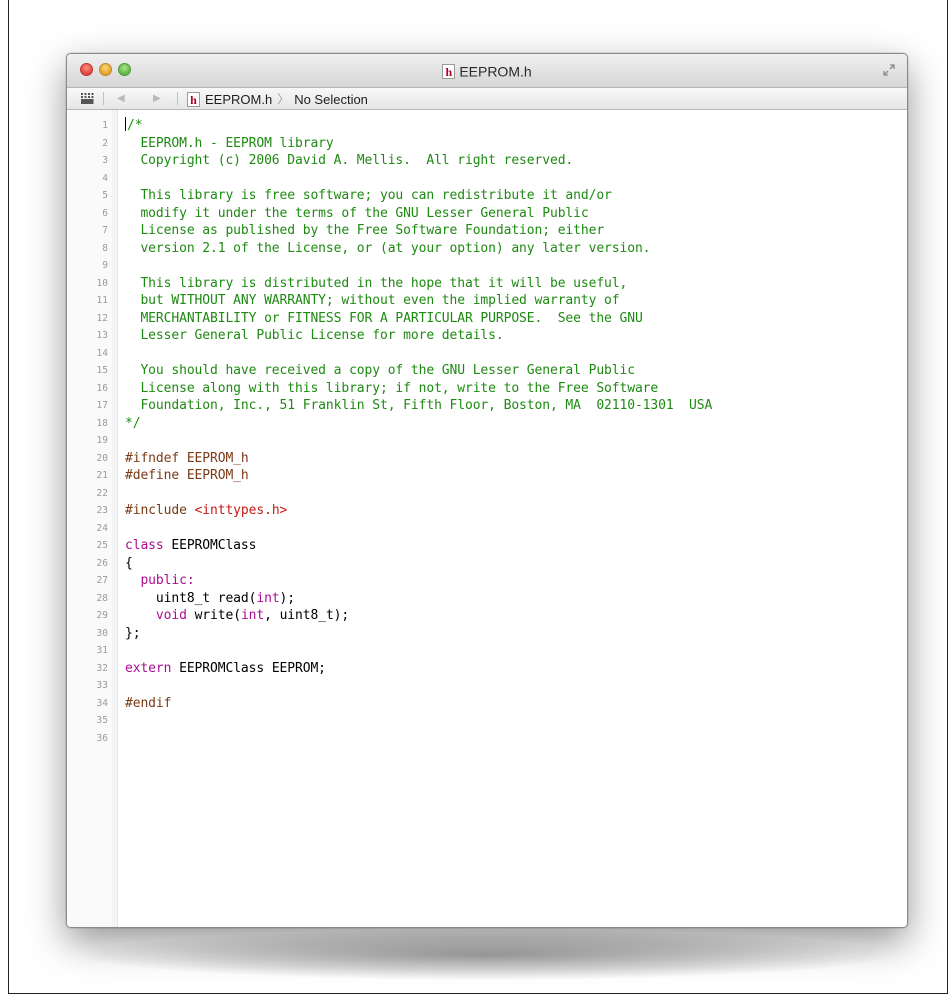 Image resolution: width=950 pixels, height=996 pixels. Describe the element at coordinates (418, 634) in the screenshot. I see `code-line: };` at that location.